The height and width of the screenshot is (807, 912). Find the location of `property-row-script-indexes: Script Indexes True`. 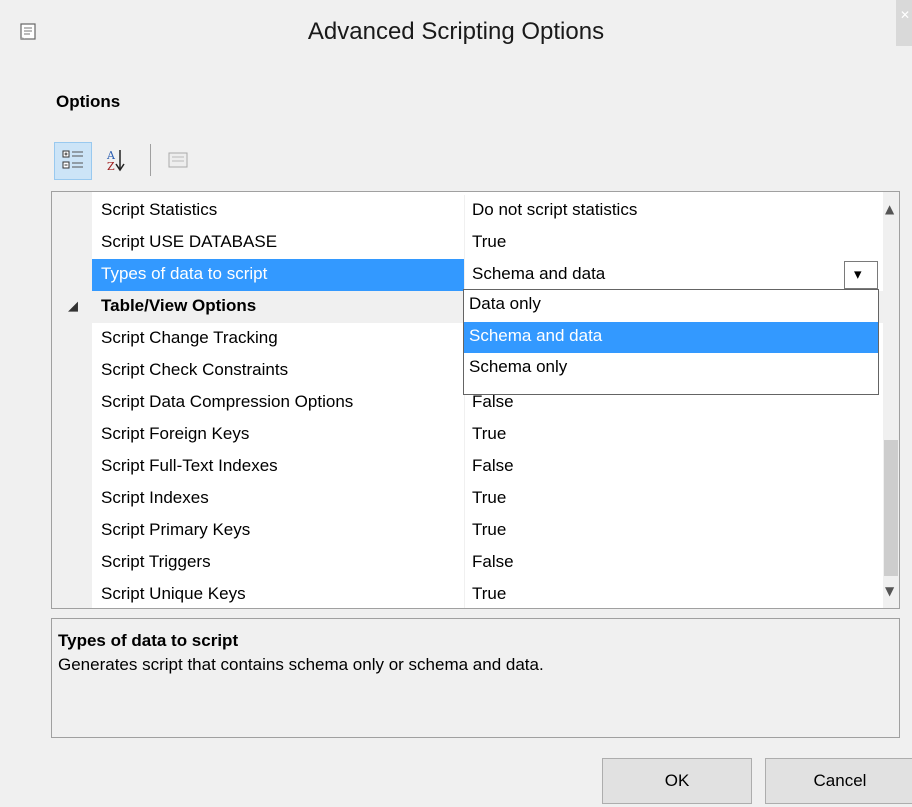

property-row-script-indexes: Script Indexes True is located at coordinates (467, 499).